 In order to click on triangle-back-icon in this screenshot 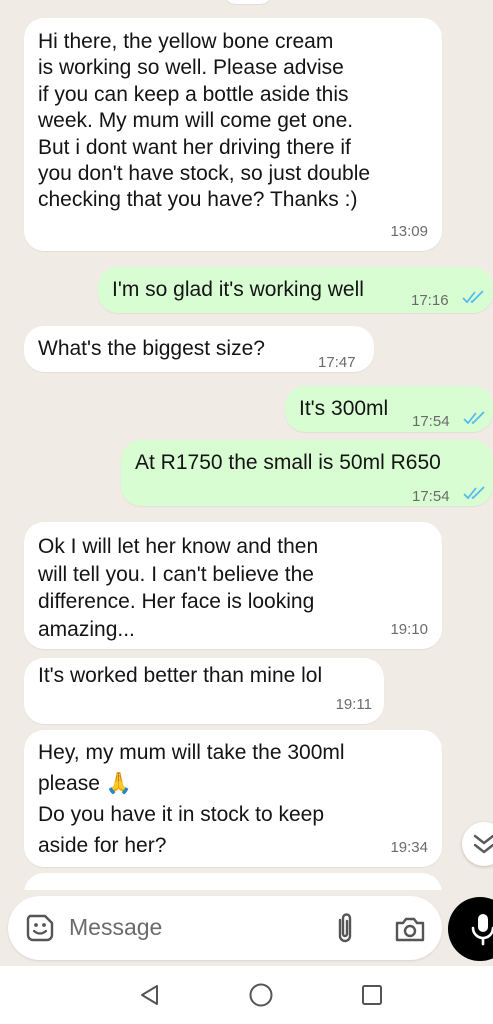, I will do `click(150, 995)`.